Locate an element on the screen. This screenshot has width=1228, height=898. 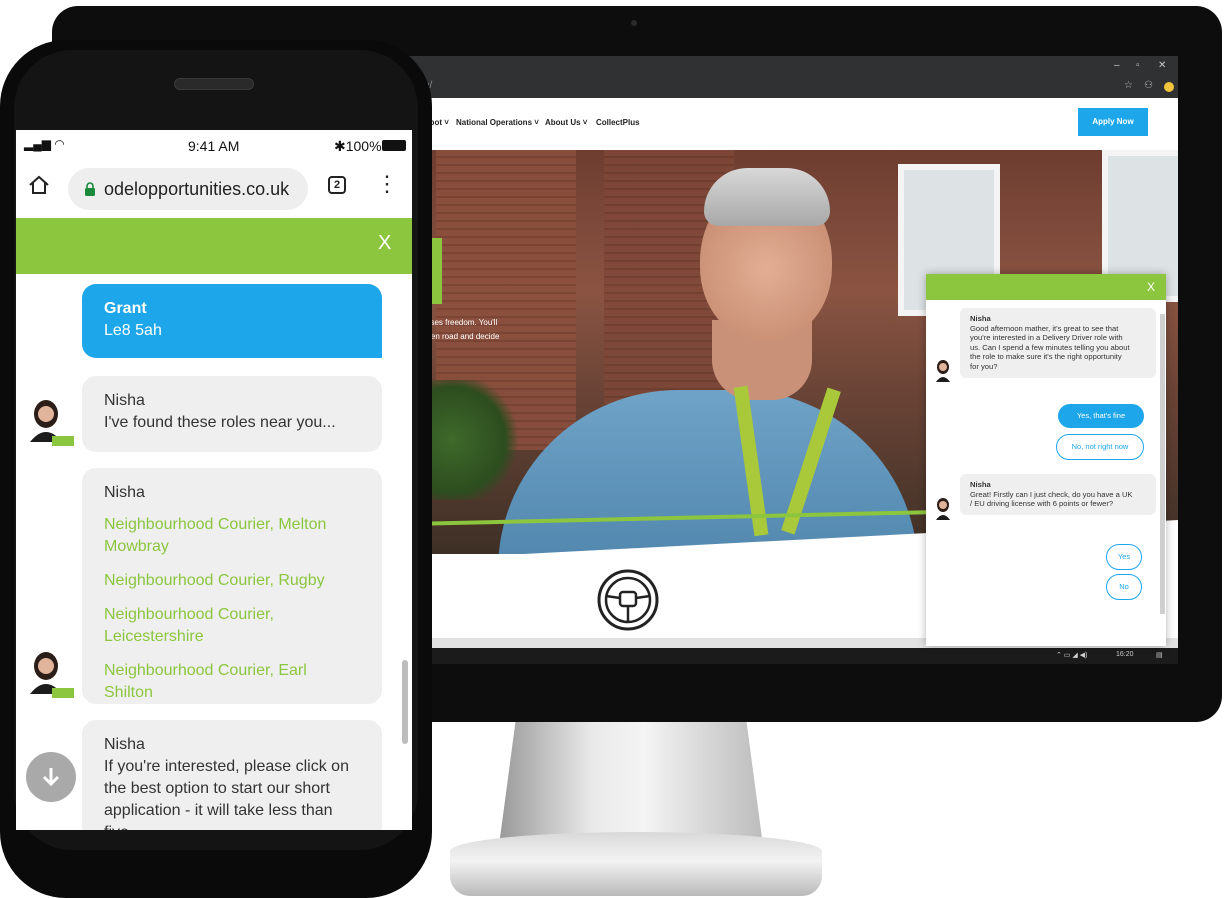
url-field: odelopportunities.co.uk is located at coordinates (188, 189).